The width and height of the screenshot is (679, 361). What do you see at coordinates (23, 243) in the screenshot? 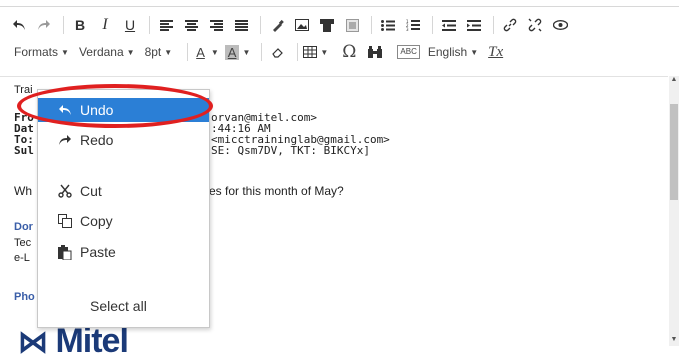
I see `signature-title: Tec` at bounding box center [23, 243].